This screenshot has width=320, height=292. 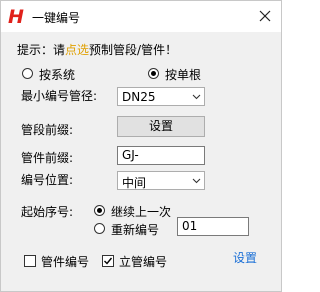 What do you see at coordinates (141, 211) in the screenshot?
I see `start-continue-label: 继续上一次` at bounding box center [141, 211].